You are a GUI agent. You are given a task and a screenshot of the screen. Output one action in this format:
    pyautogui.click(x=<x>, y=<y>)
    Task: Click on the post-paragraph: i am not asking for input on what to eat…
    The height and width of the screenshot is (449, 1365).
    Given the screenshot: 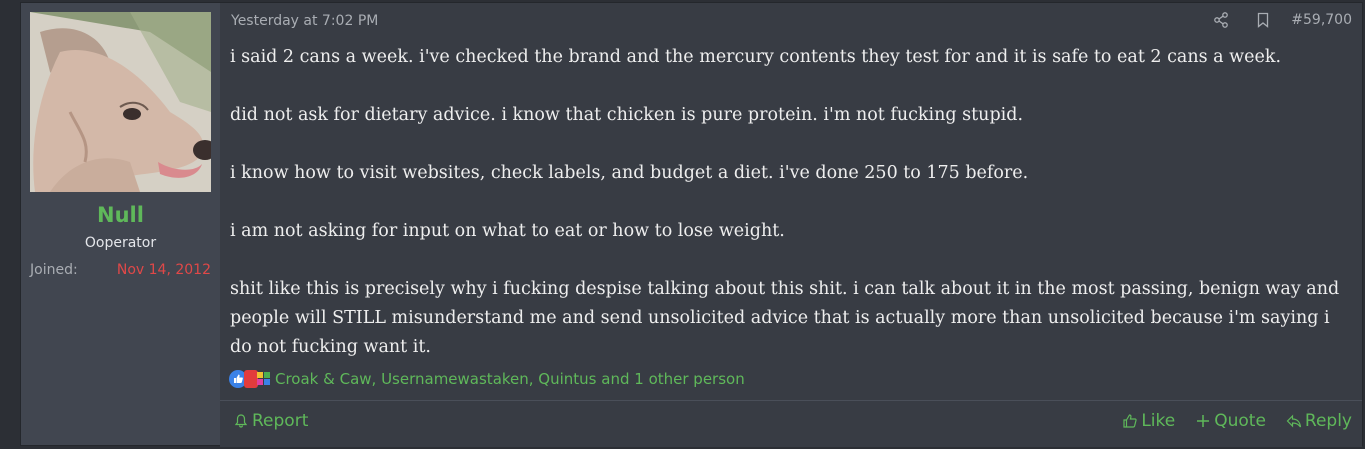 What is the action you would take?
    pyautogui.click(x=507, y=231)
    